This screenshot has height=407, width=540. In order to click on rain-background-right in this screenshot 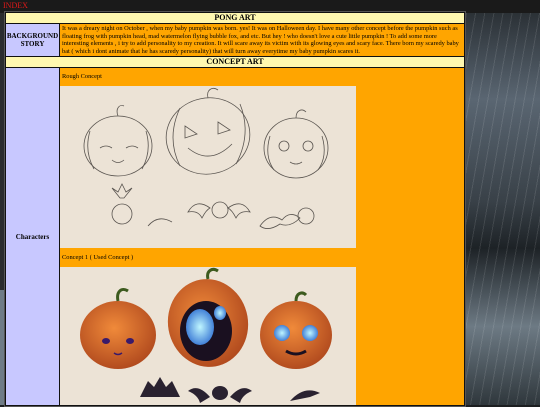, I will do `click(503, 209)`.